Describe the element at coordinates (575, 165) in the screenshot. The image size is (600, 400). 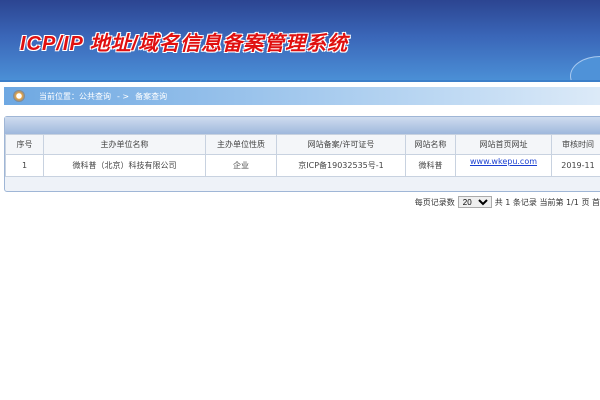
I see `cell: 2019-11` at that location.